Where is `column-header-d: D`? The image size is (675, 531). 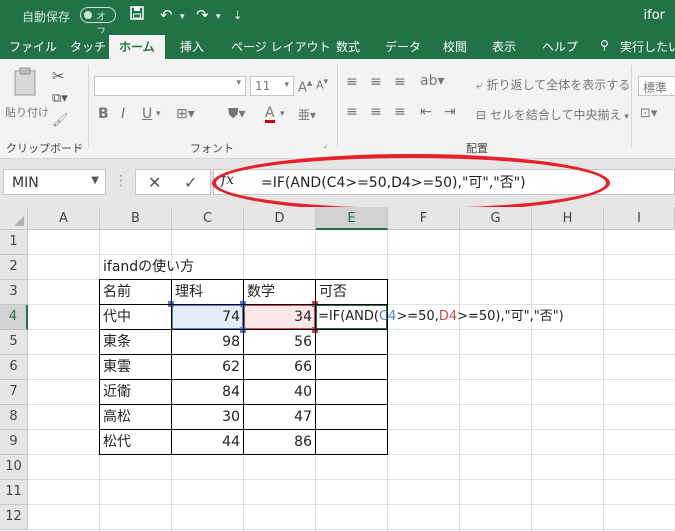
column-header-d: D is located at coordinates (280, 218).